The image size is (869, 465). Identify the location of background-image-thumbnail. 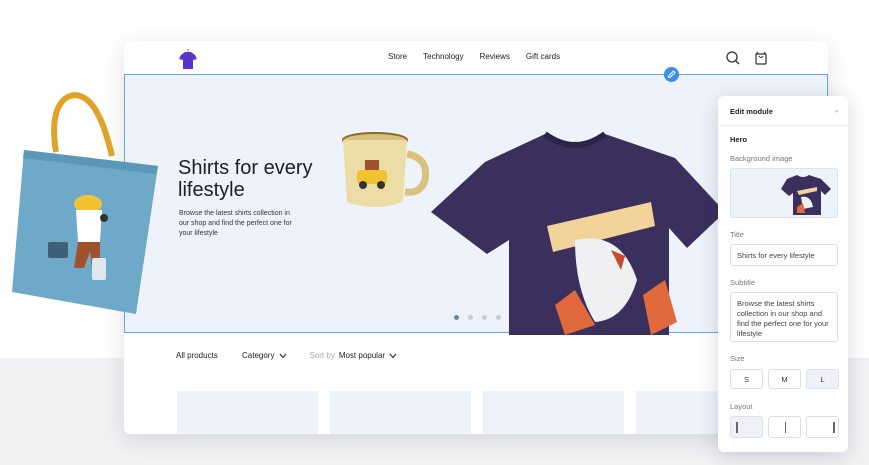
(784, 193).